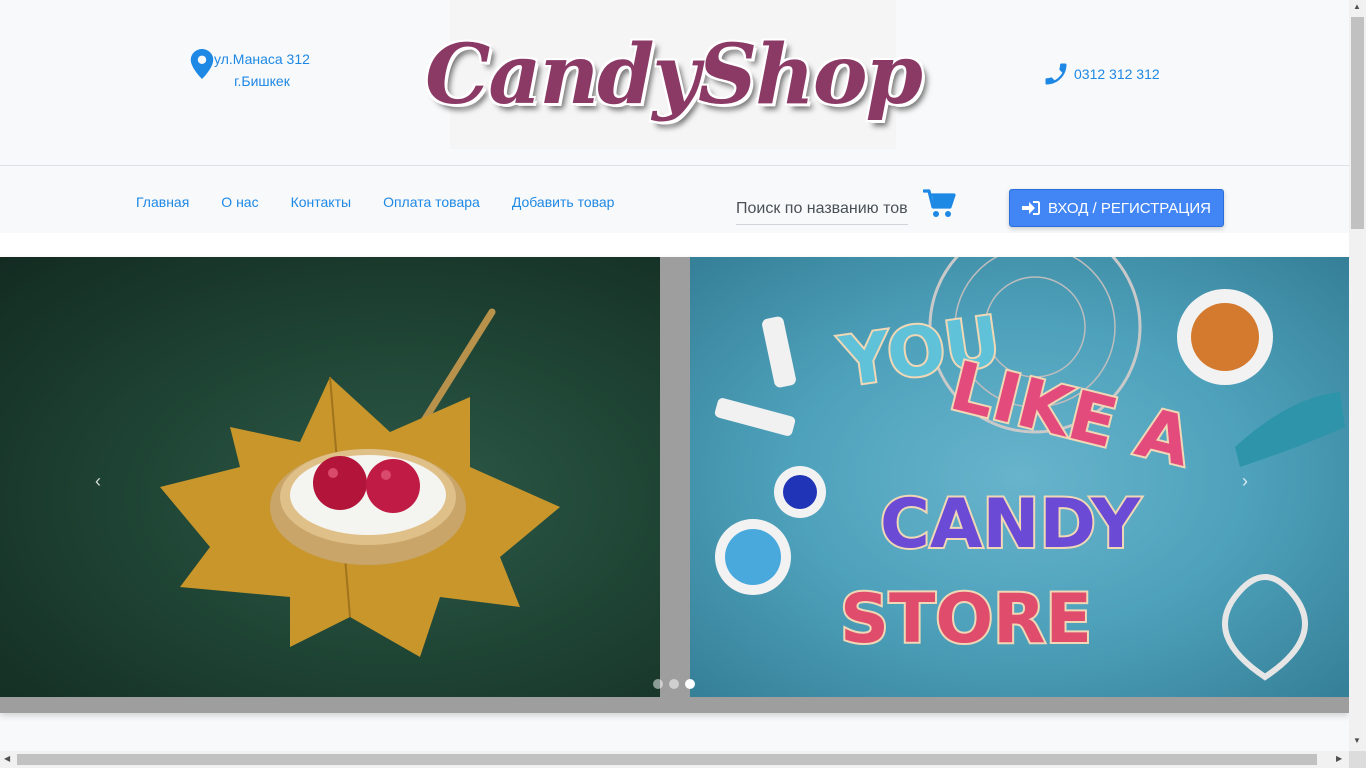 The height and width of the screenshot is (768, 1366). I want to click on vertical-scrollbar: ▲ ▼, so click(1357, 375).